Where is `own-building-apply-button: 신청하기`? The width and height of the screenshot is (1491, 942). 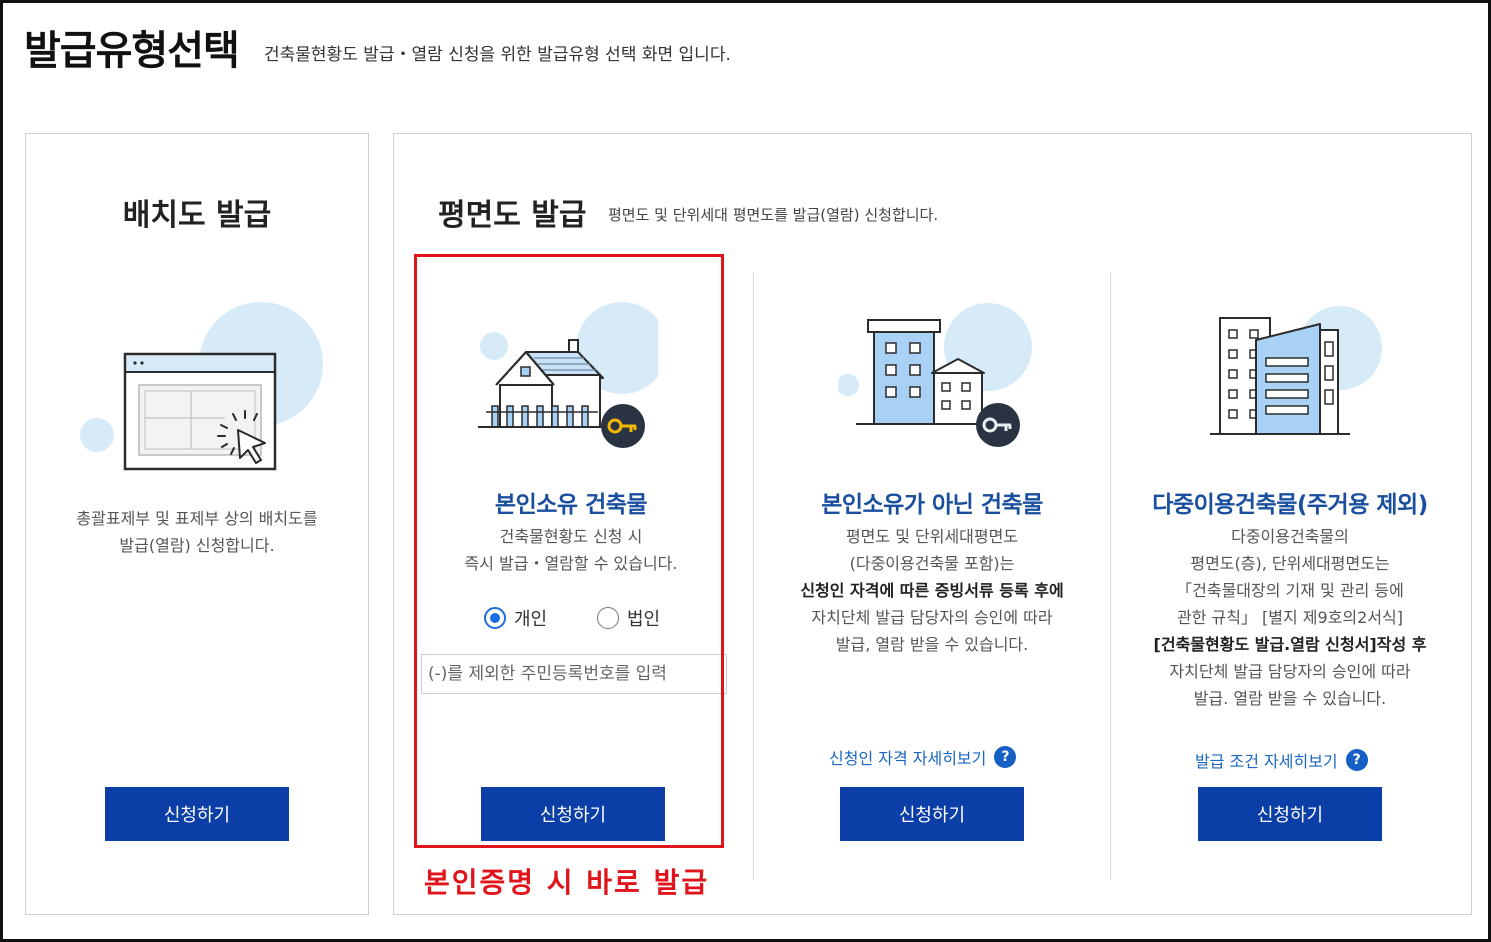 own-building-apply-button: 신청하기 is located at coordinates (573, 814).